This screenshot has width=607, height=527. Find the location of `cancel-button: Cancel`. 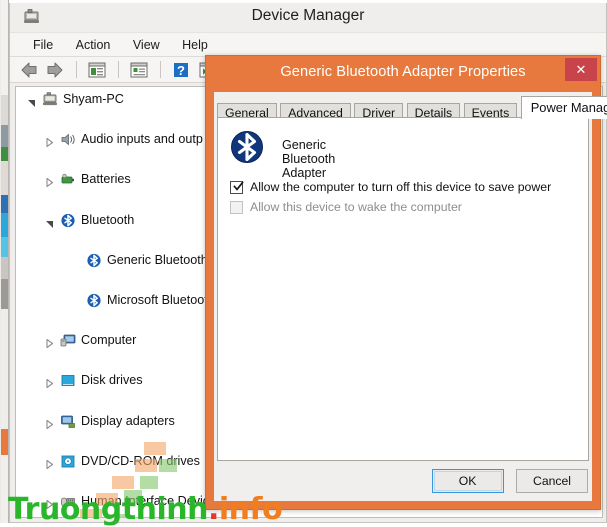

cancel-button: Cancel is located at coordinates (552, 481).